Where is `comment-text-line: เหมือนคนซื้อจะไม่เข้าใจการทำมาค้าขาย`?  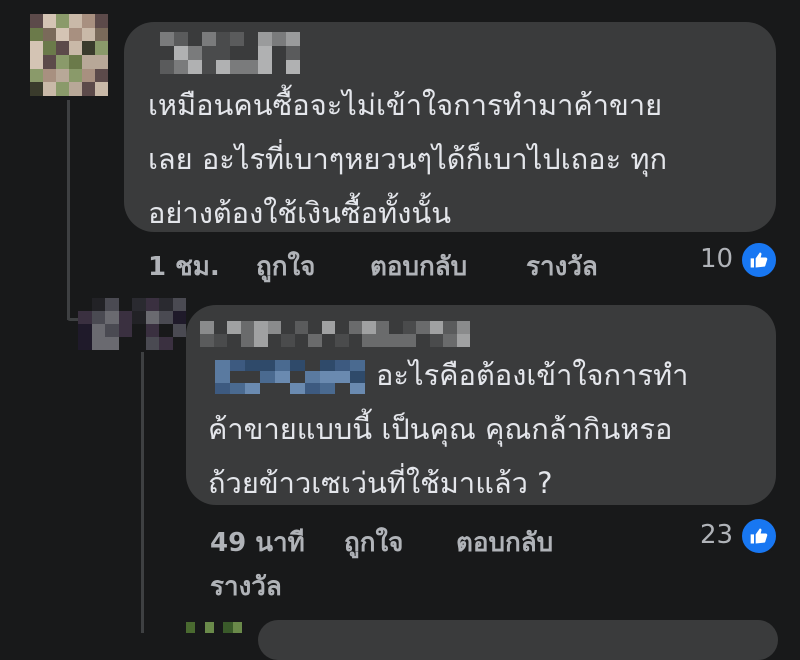
comment-text-line: เหมือนคนซื้อจะไม่เข้าใจการทำมาค้าขาย is located at coordinates (405, 105).